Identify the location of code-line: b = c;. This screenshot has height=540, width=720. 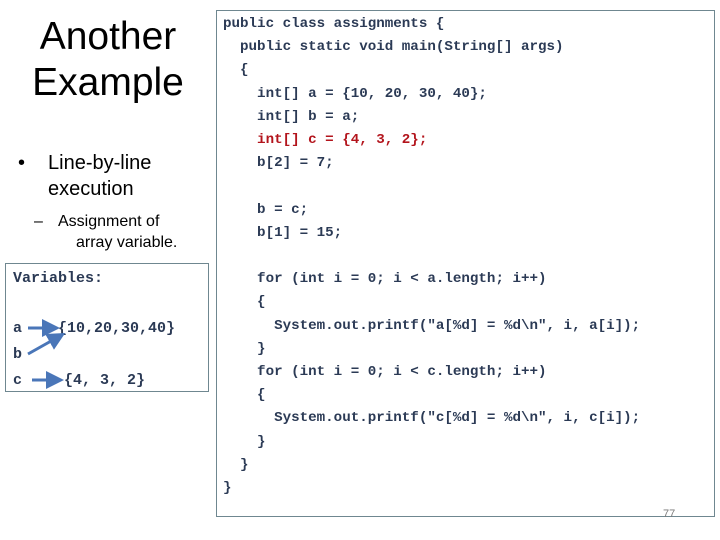
(266, 209).